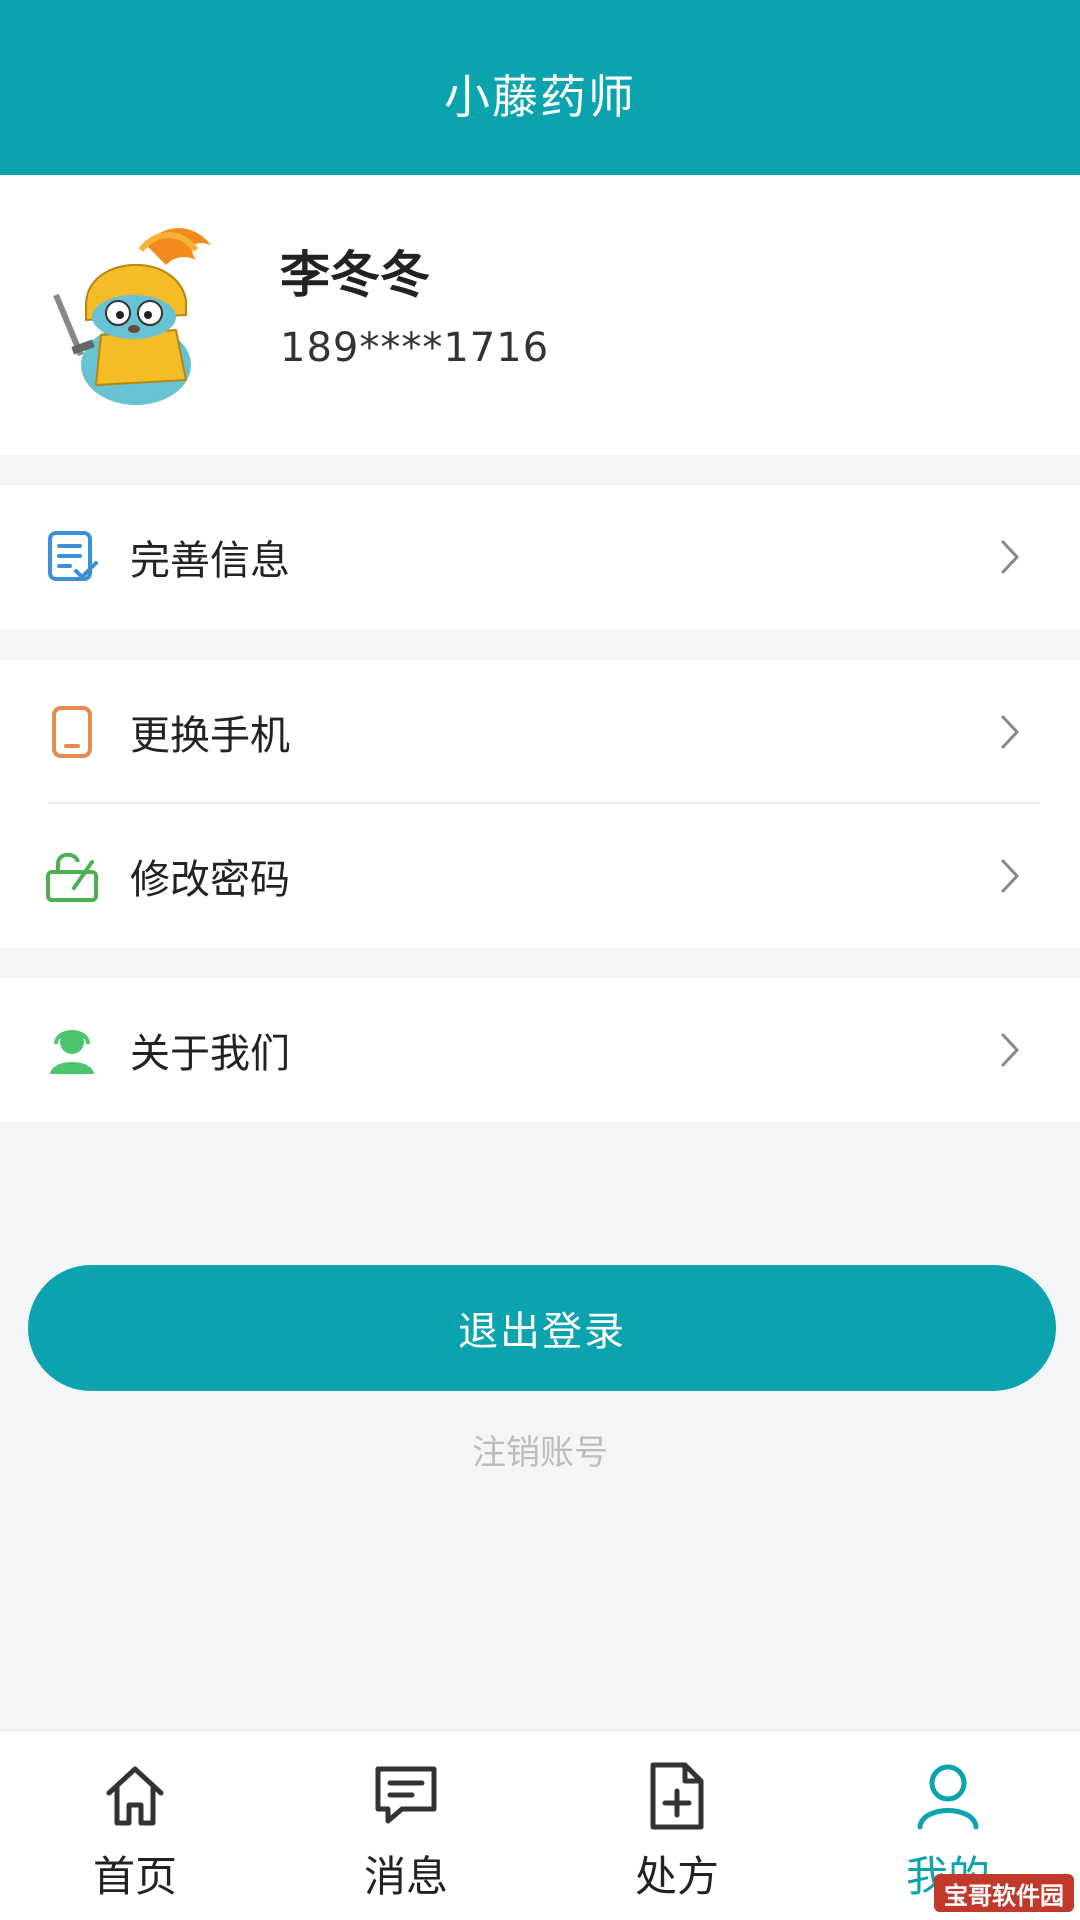 Image resolution: width=1080 pixels, height=1920 pixels. What do you see at coordinates (73, 556) in the screenshot?
I see `document-check-icon` at bounding box center [73, 556].